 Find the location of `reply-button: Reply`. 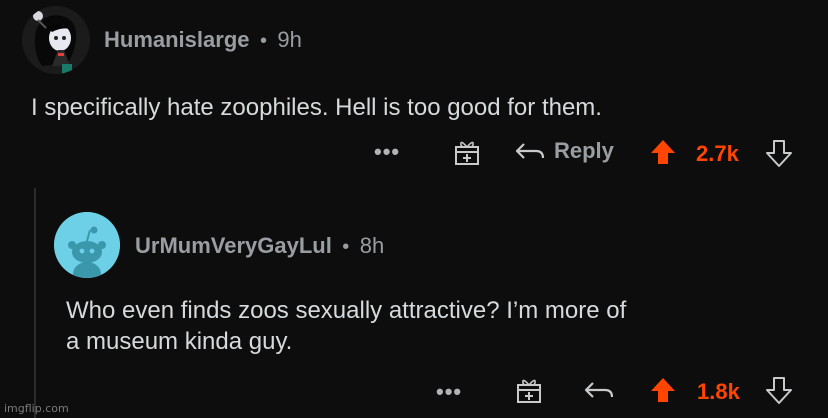

reply-button: Reply is located at coordinates (564, 151).